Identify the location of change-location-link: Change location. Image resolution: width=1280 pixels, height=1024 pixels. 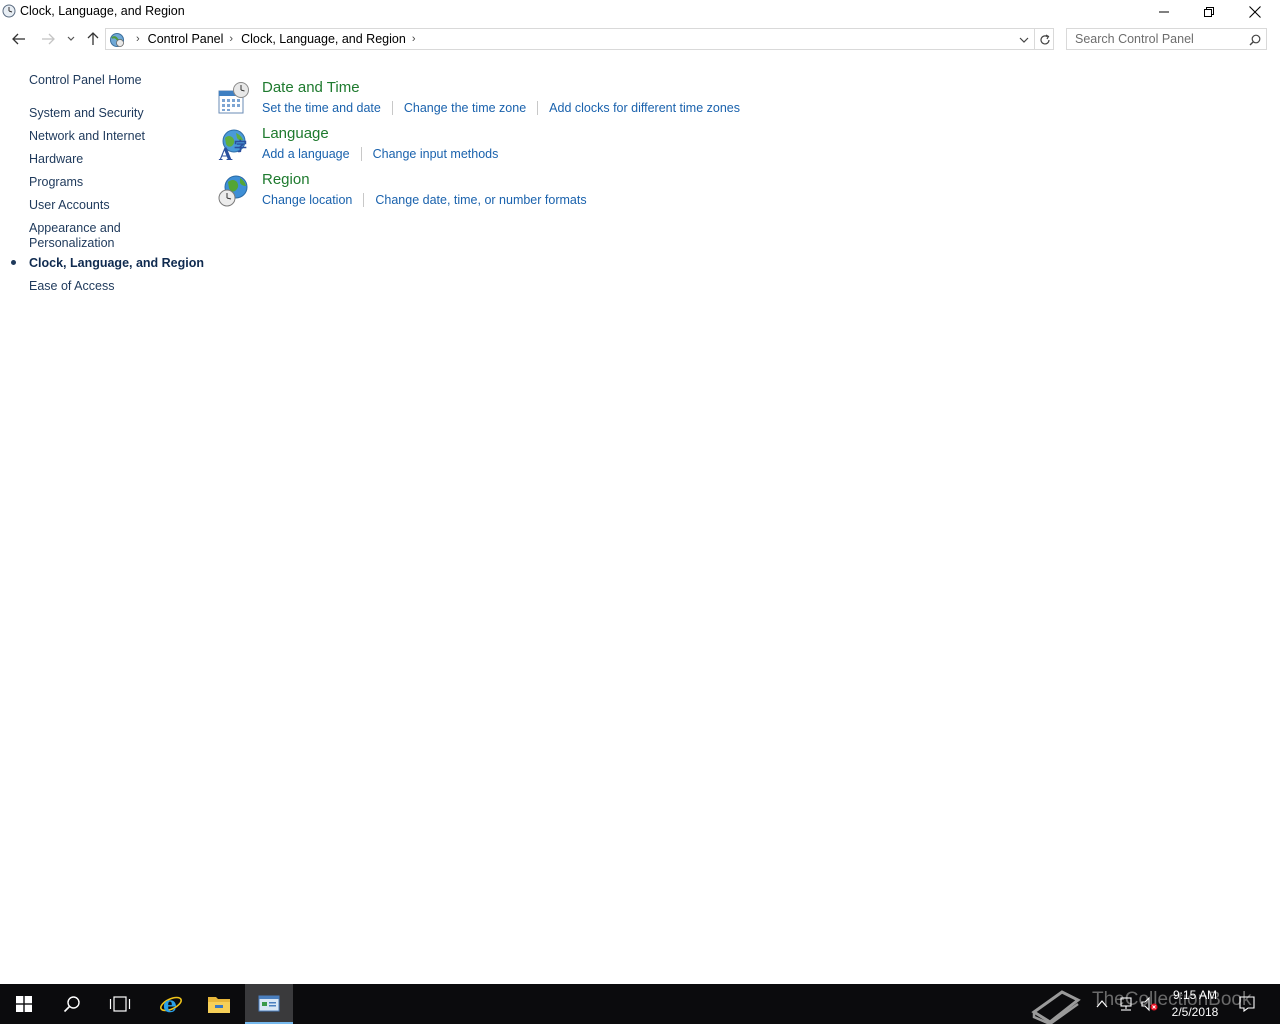
(307, 200).